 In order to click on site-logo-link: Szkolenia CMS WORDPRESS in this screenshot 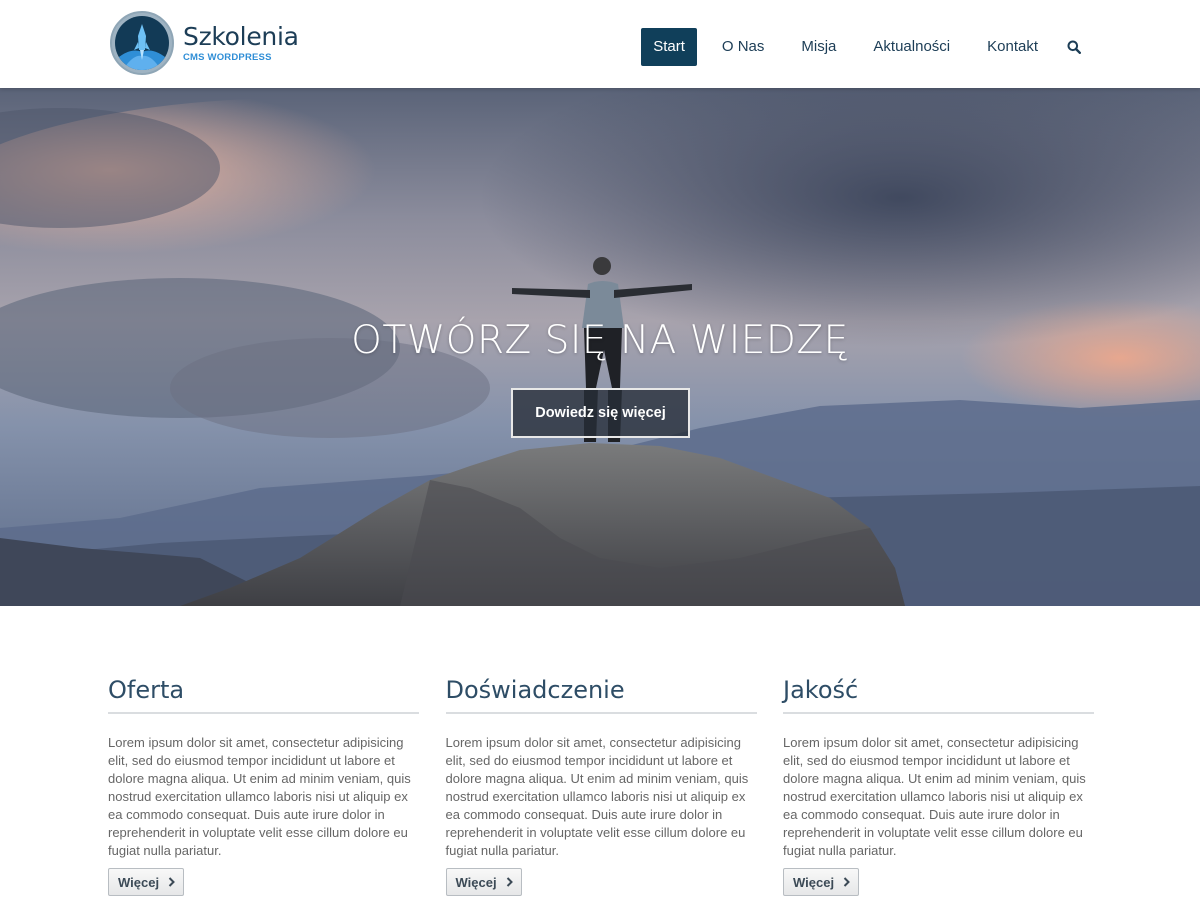, I will do `click(204, 43)`.